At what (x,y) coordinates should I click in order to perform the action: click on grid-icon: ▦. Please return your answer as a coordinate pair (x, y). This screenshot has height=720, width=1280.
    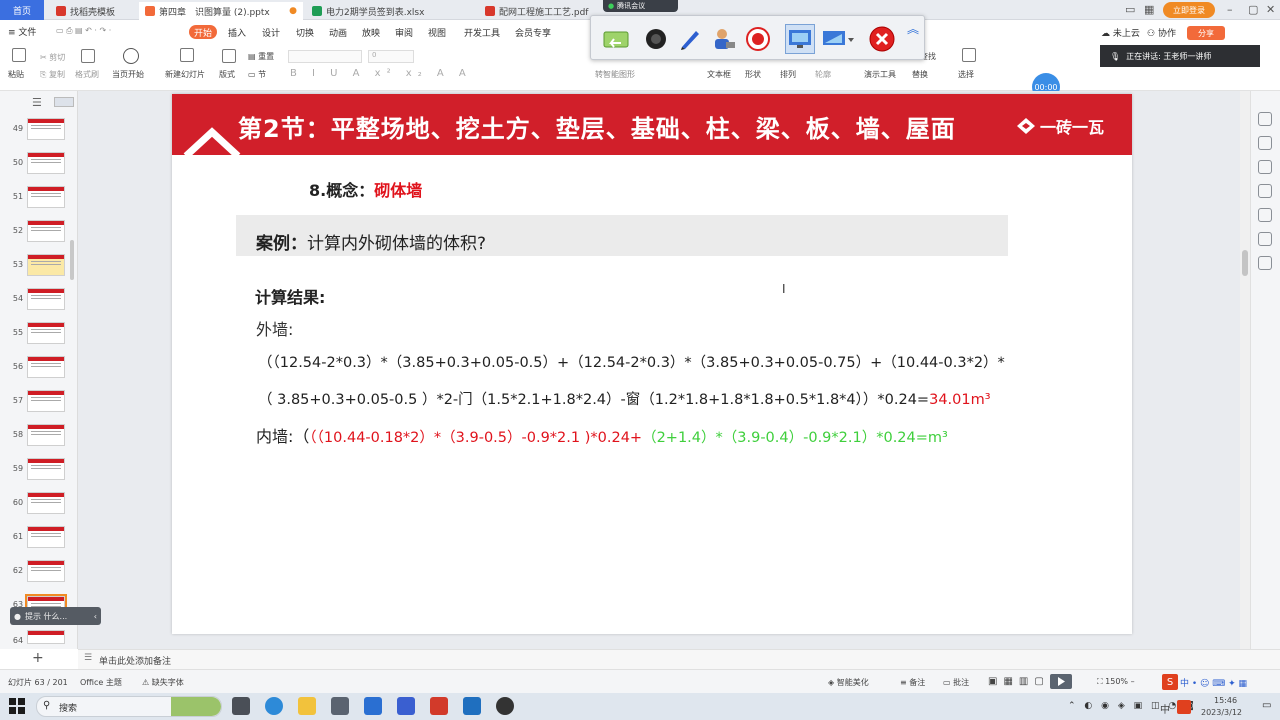
    Looking at the image, I should click on (1149, 9).